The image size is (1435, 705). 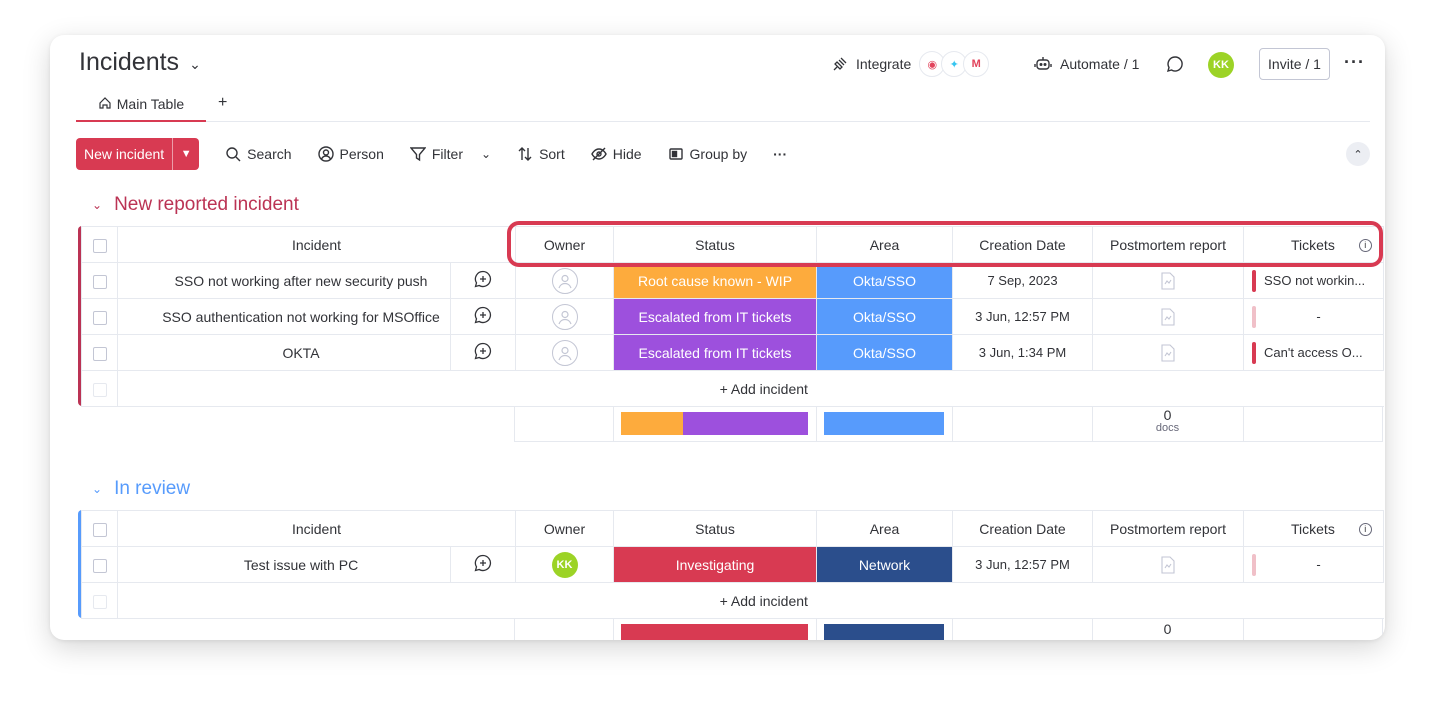 What do you see at coordinates (1086, 64) in the screenshot?
I see `automate-button: Automate / 1` at bounding box center [1086, 64].